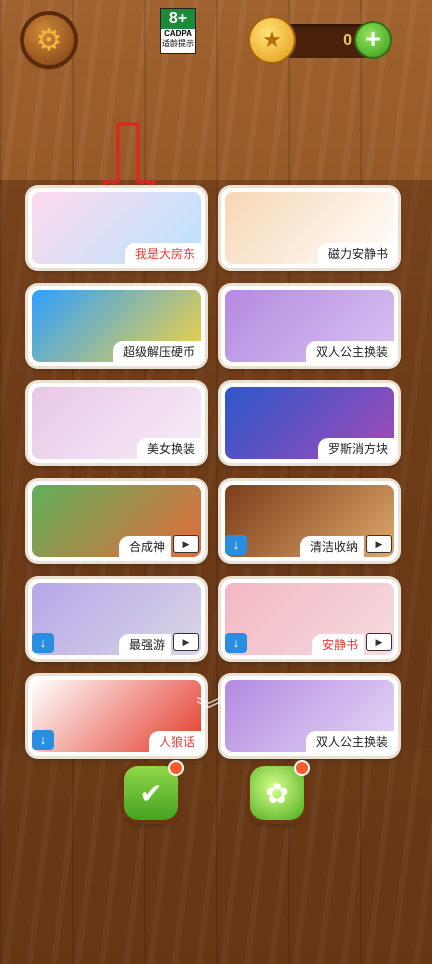  I want to click on game-card: 清洁收纳 ↓ ▶, so click(309, 521).